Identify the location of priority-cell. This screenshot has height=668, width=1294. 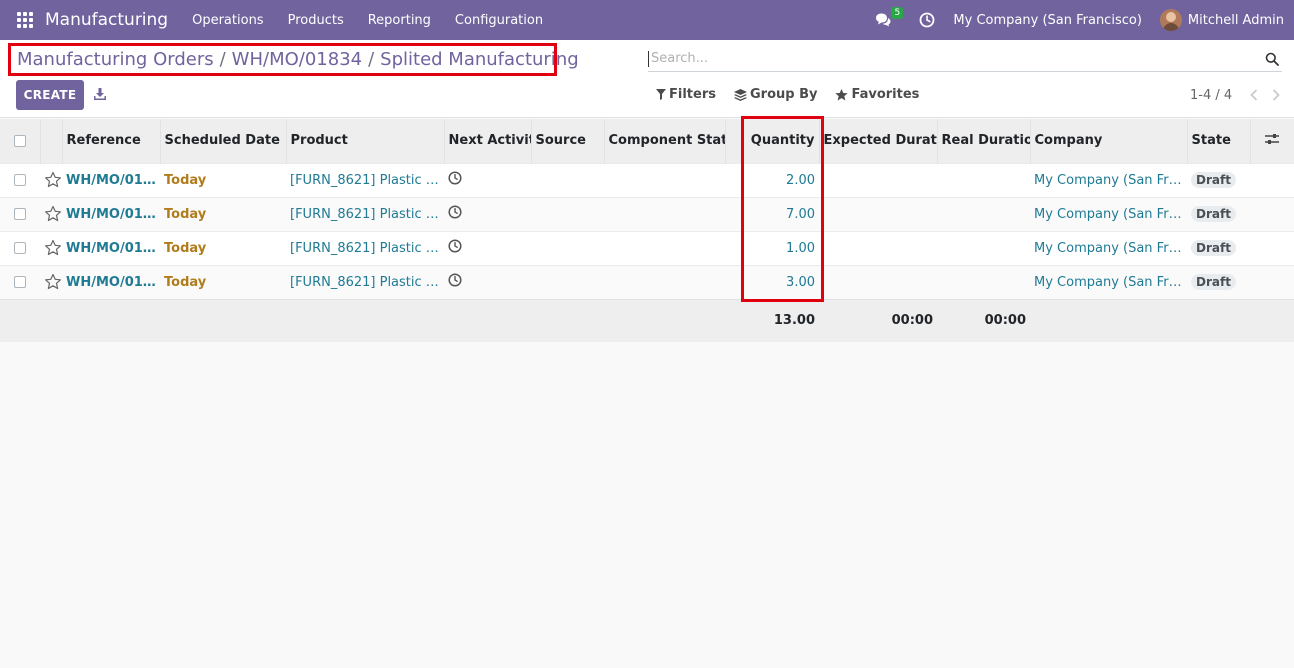
(51, 179).